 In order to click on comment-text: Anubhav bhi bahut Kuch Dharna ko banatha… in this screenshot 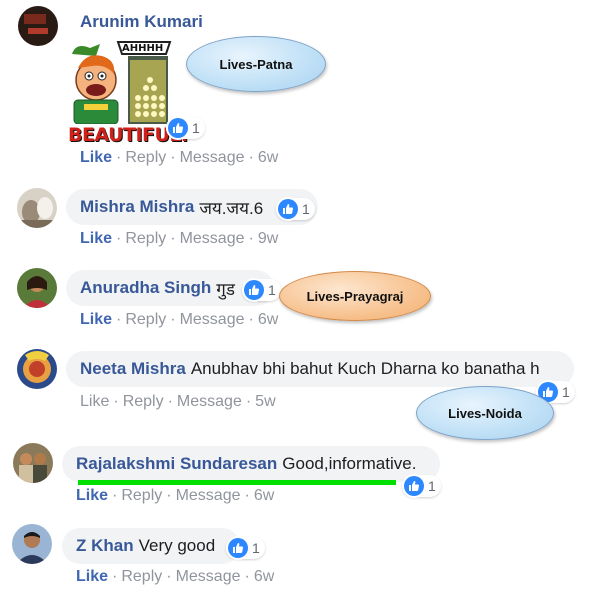, I will do `click(365, 368)`.